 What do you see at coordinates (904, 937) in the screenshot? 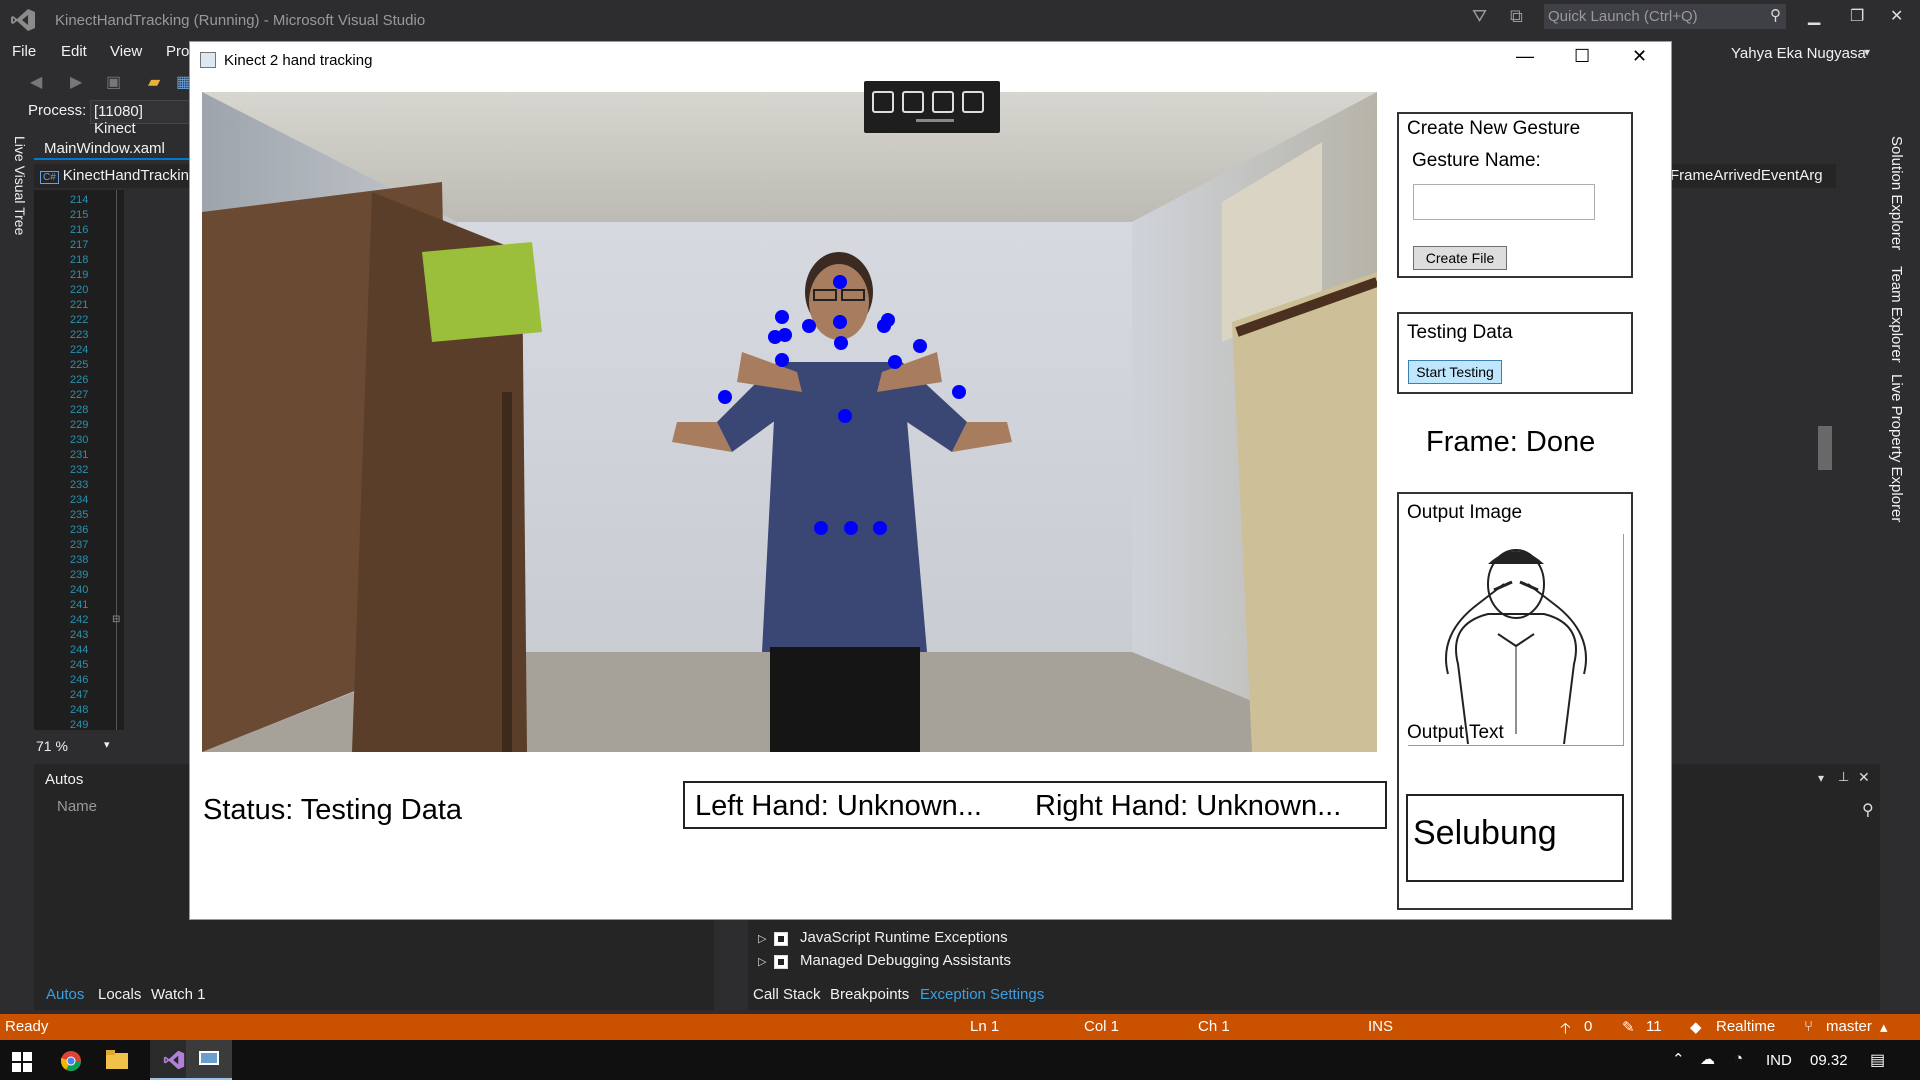
I see `exception-row: JavaScript Runtime Exceptions` at bounding box center [904, 937].